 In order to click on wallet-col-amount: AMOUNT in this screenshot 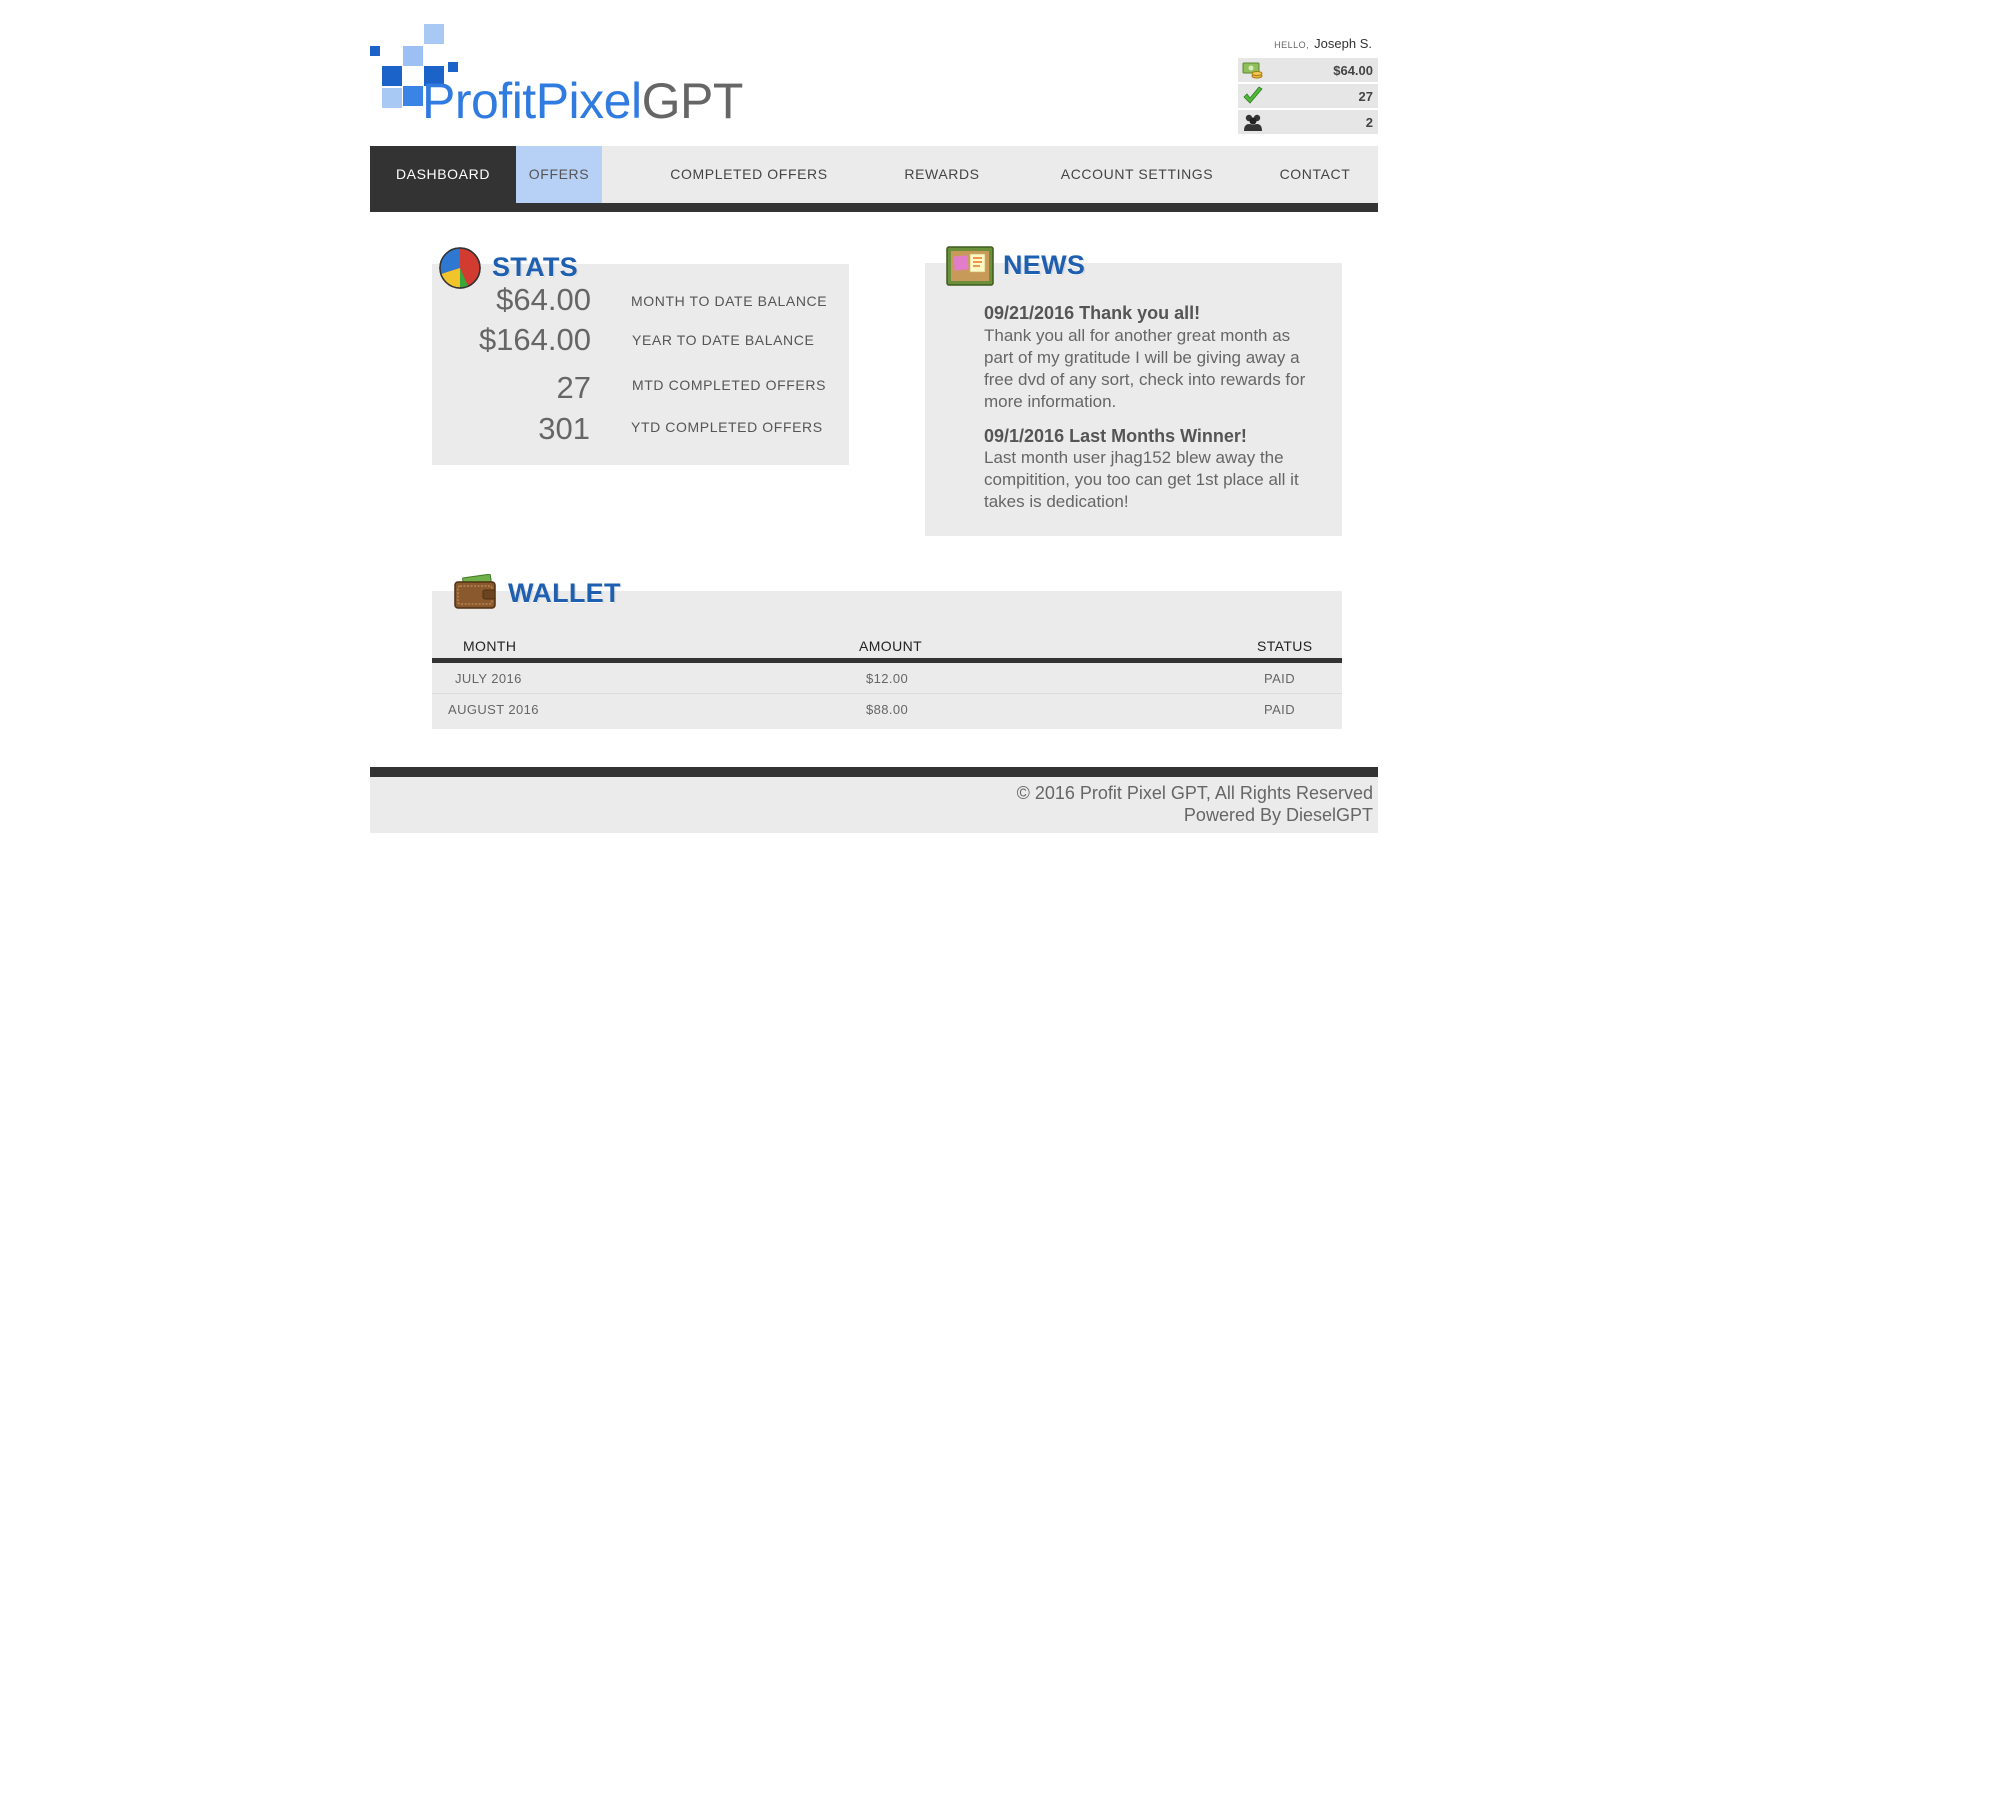, I will do `click(891, 646)`.